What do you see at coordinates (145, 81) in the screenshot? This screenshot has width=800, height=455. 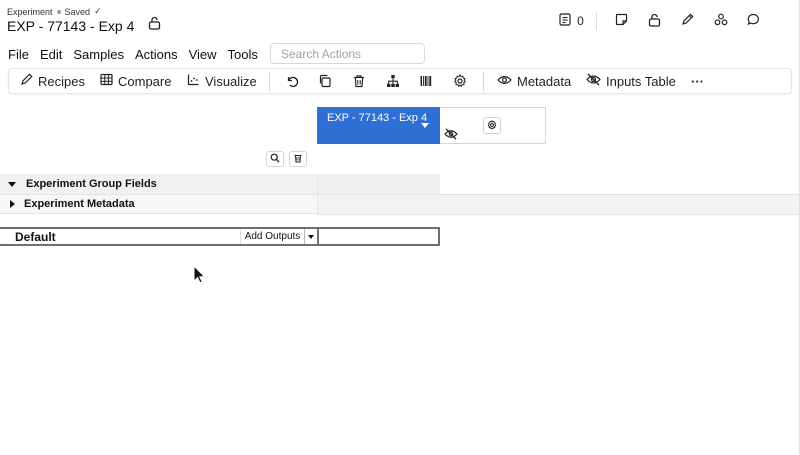 I see `compare-label: Compare` at bounding box center [145, 81].